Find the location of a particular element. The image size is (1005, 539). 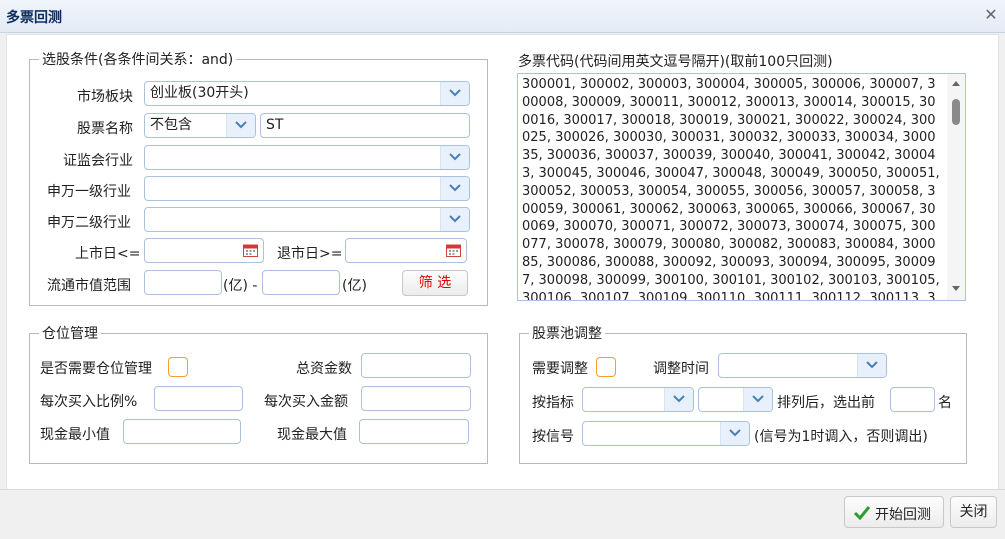

signal-note: (信号为1时调入，否则调出) is located at coordinates (841, 437).